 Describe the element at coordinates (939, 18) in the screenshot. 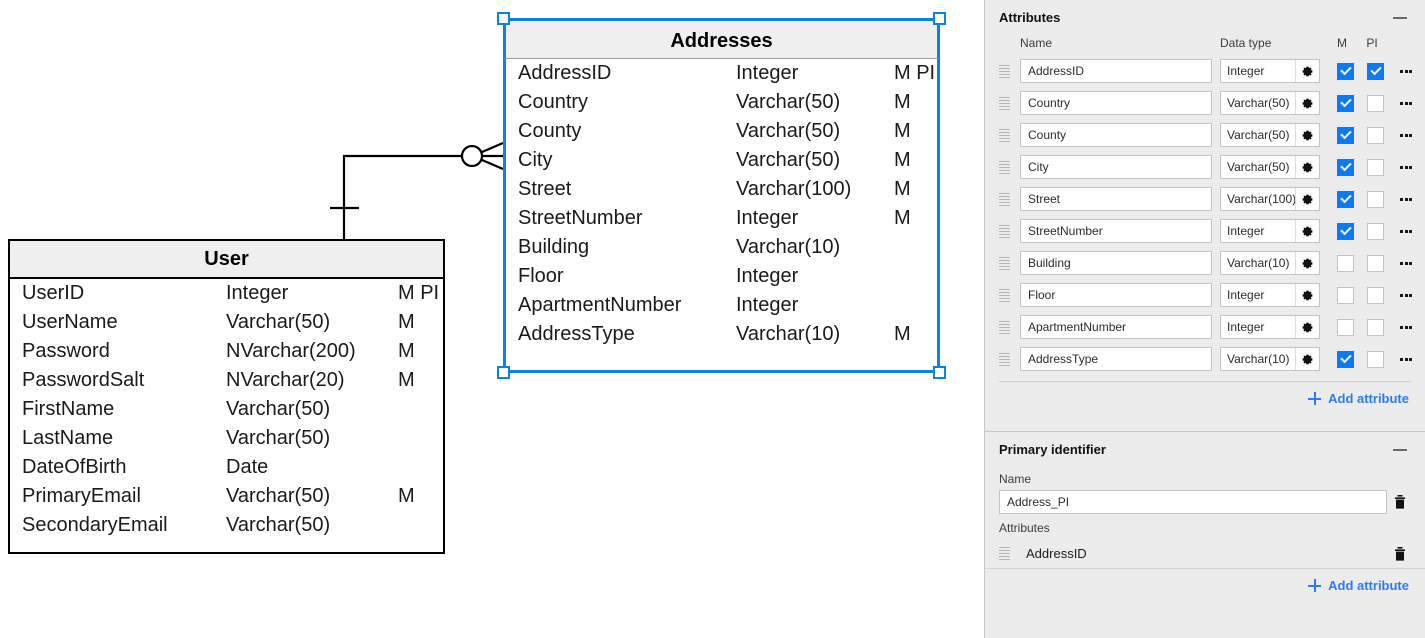

I see `resize-handle-top-right` at that location.